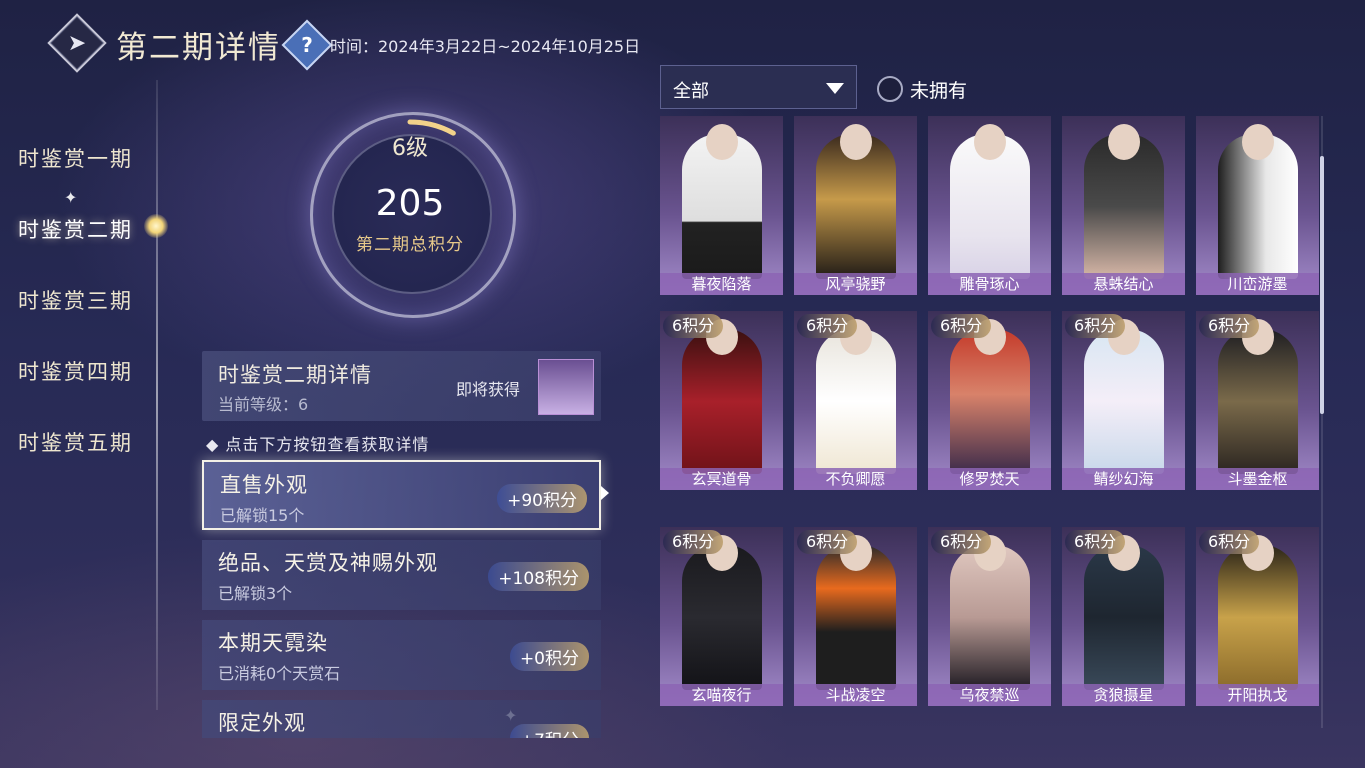 This screenshot has width=1365, height=768. I want to click on selected-arrow-icon, so click(605, 493).